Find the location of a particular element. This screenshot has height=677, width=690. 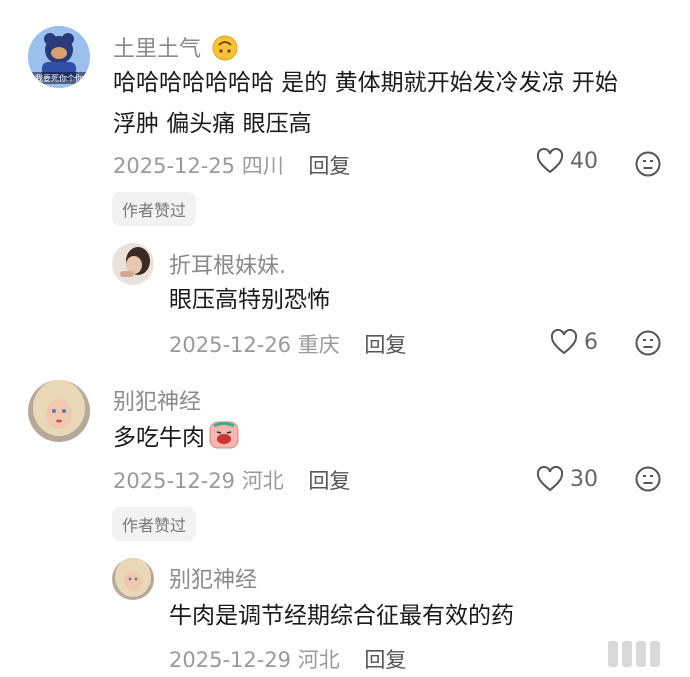

avatar: 我要死你个你 is located at coordinates (59, 57).